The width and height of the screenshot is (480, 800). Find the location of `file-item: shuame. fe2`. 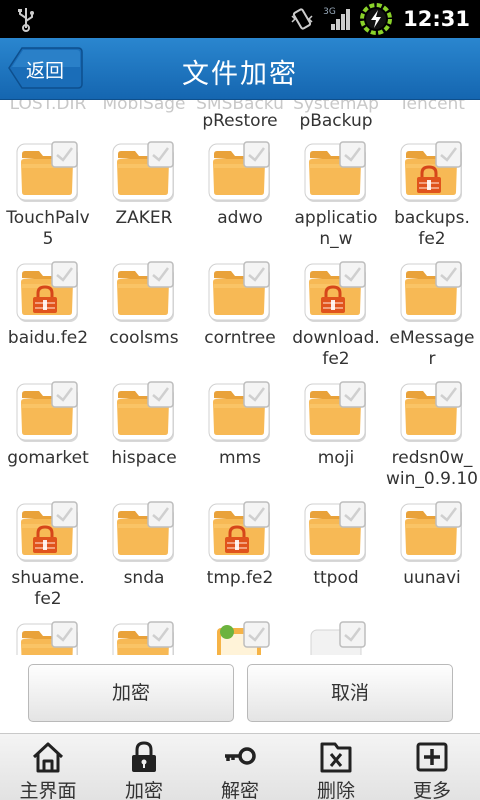

file-item: shuame. fe2 is located at coordinates (48, 560).